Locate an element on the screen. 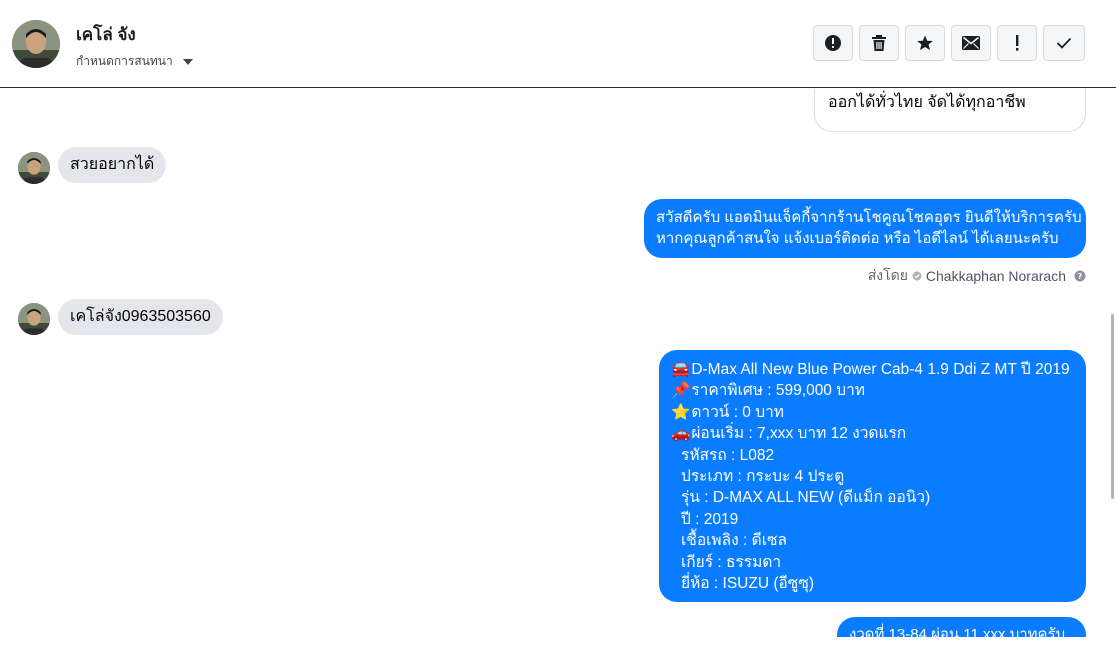  chevron-down-icon is located at coordinates (187, 61).